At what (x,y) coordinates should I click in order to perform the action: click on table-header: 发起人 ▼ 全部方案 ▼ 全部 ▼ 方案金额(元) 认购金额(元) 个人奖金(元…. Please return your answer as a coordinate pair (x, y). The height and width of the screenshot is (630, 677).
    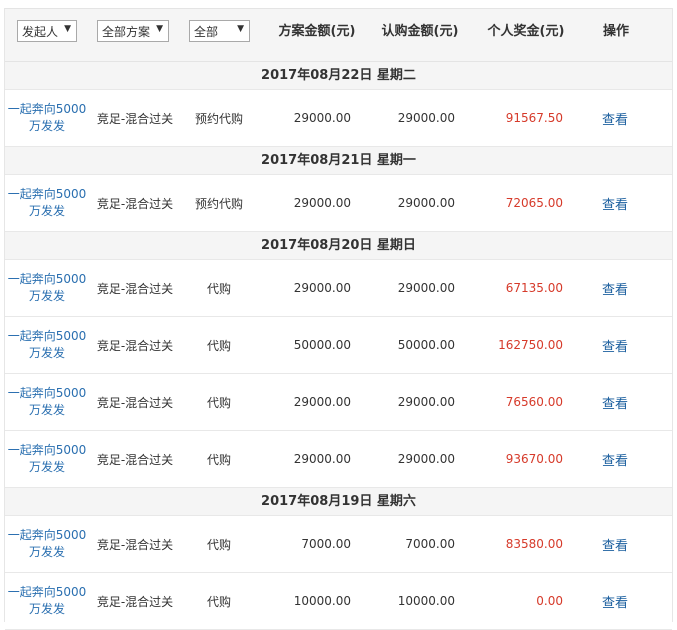
    Looking at the image, I should click on (338, 35).